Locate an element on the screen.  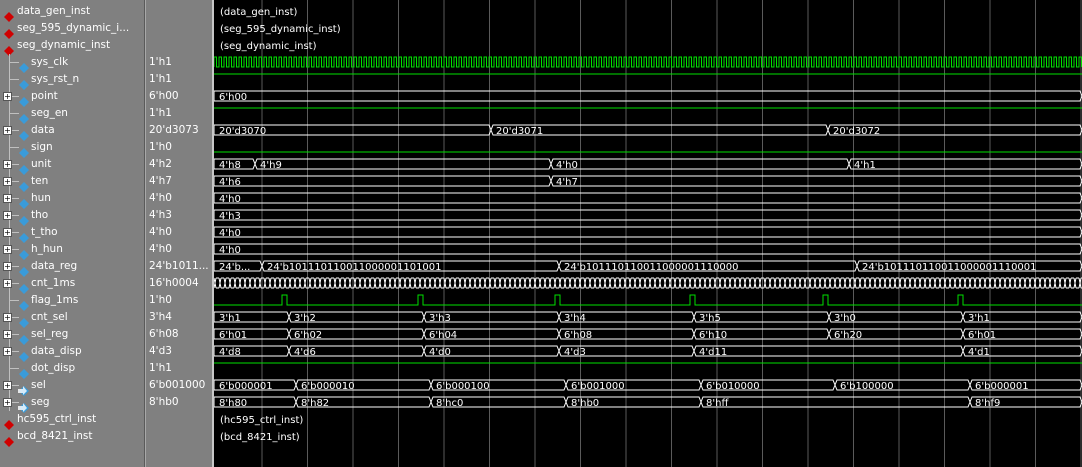
signal-value-cell: 1'h0 is located at coordinates (178, 300).